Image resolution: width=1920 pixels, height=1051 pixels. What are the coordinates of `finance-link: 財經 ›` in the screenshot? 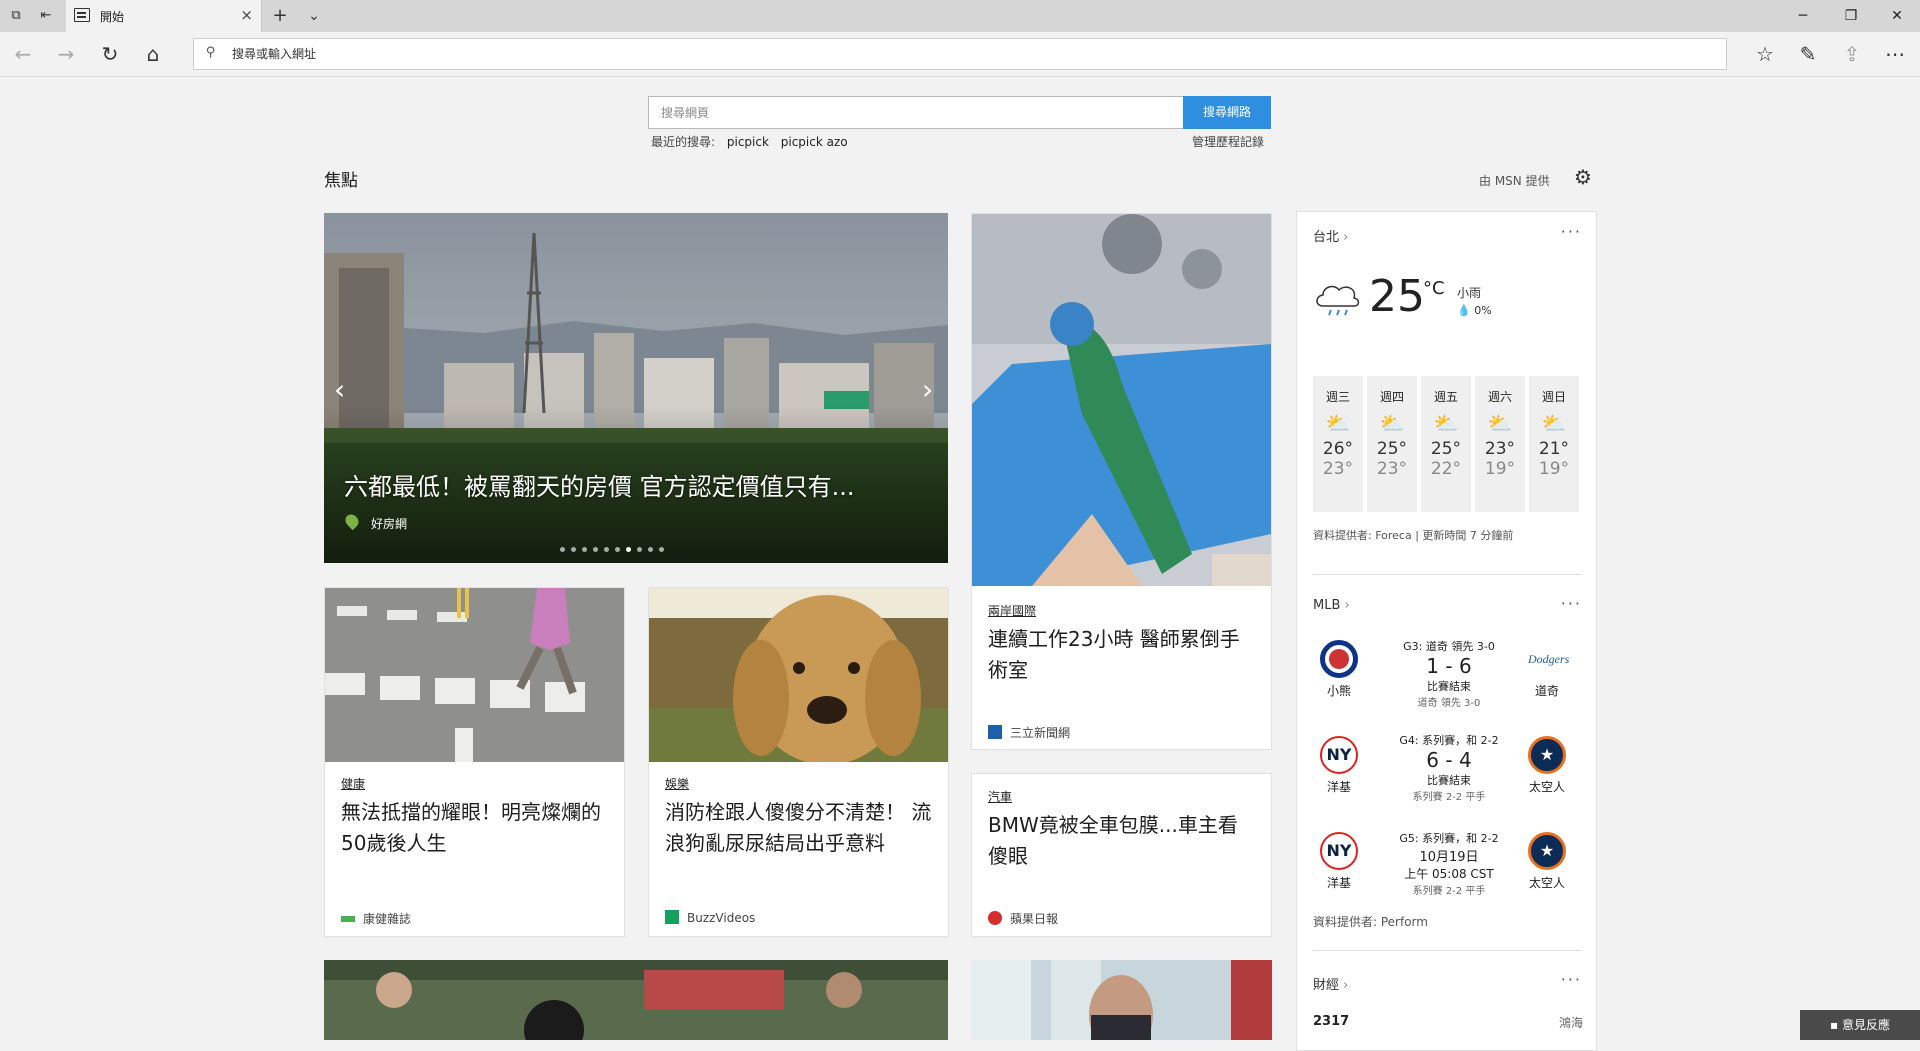 It's located at (1330, 983).